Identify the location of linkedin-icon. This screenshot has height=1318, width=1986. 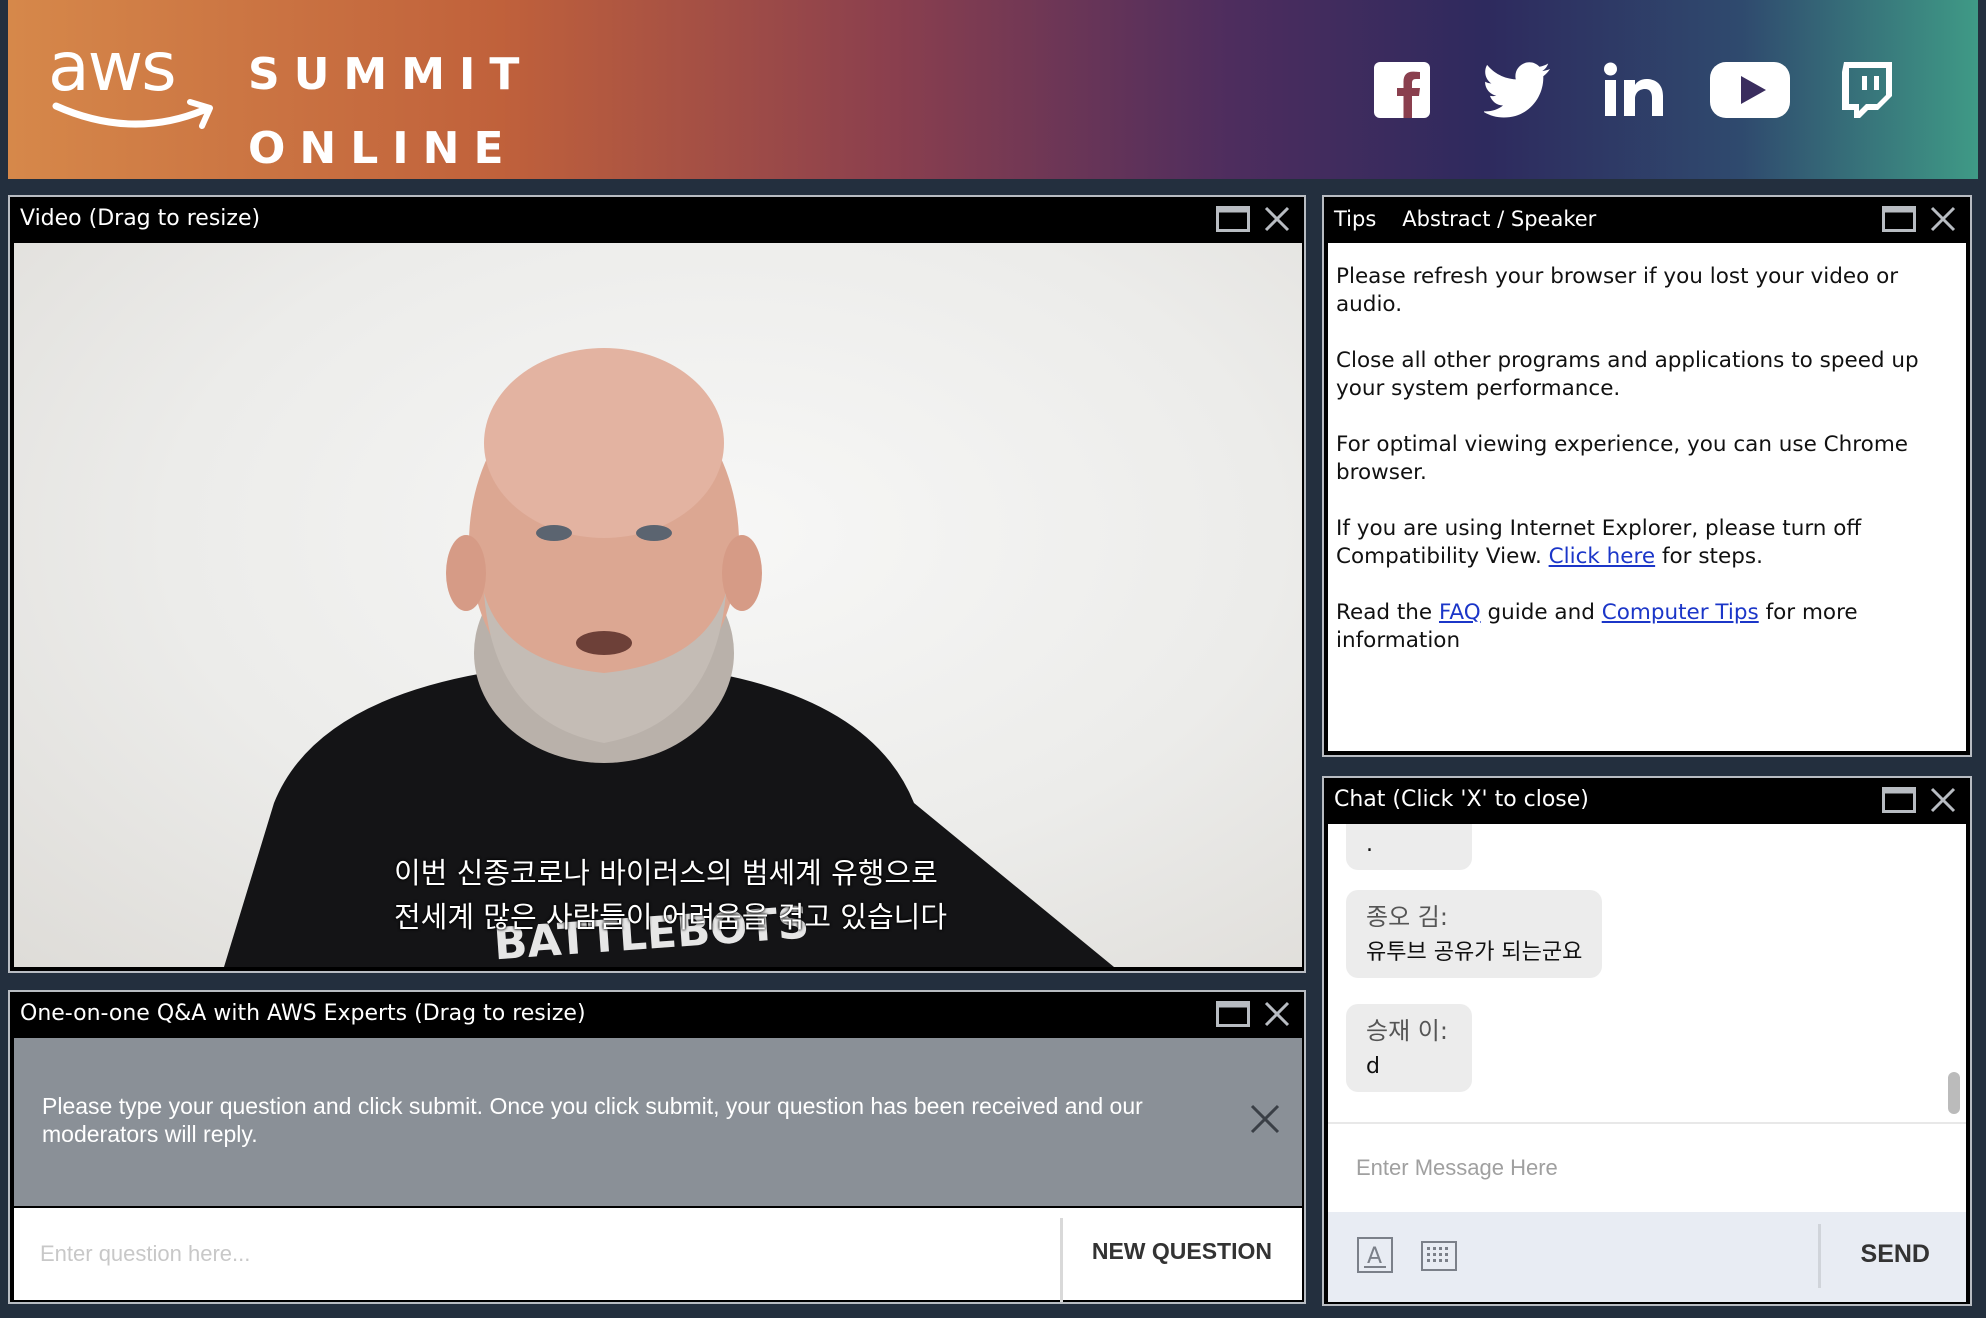
(1634, 90).